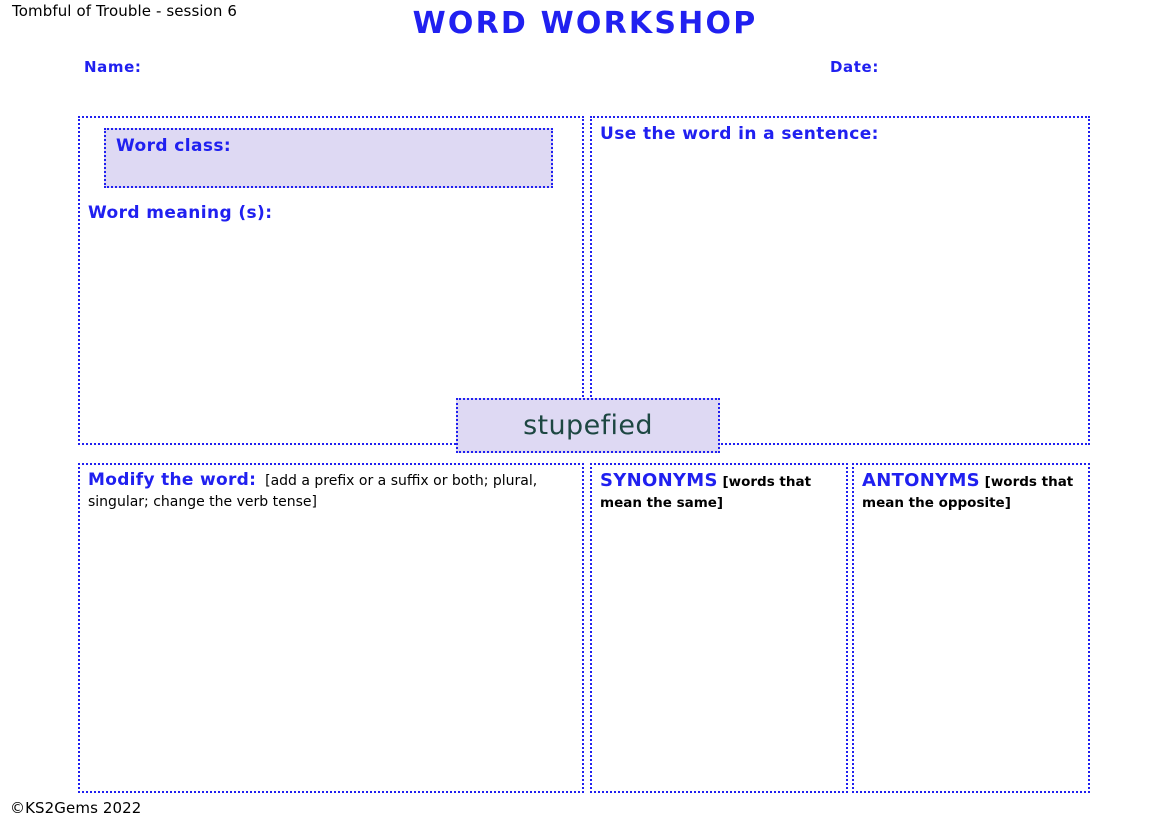 This screenshot has width=1170, height=827. Describe the element at coordinates (854, 67) in the screenshot. I see `date-field-label: Date:` at that location.